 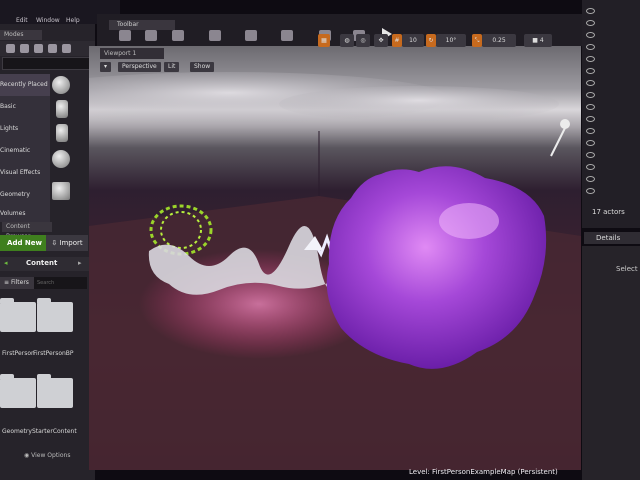 I want to click on back-arrow-icon: ◂, so click(x=6, y=263).